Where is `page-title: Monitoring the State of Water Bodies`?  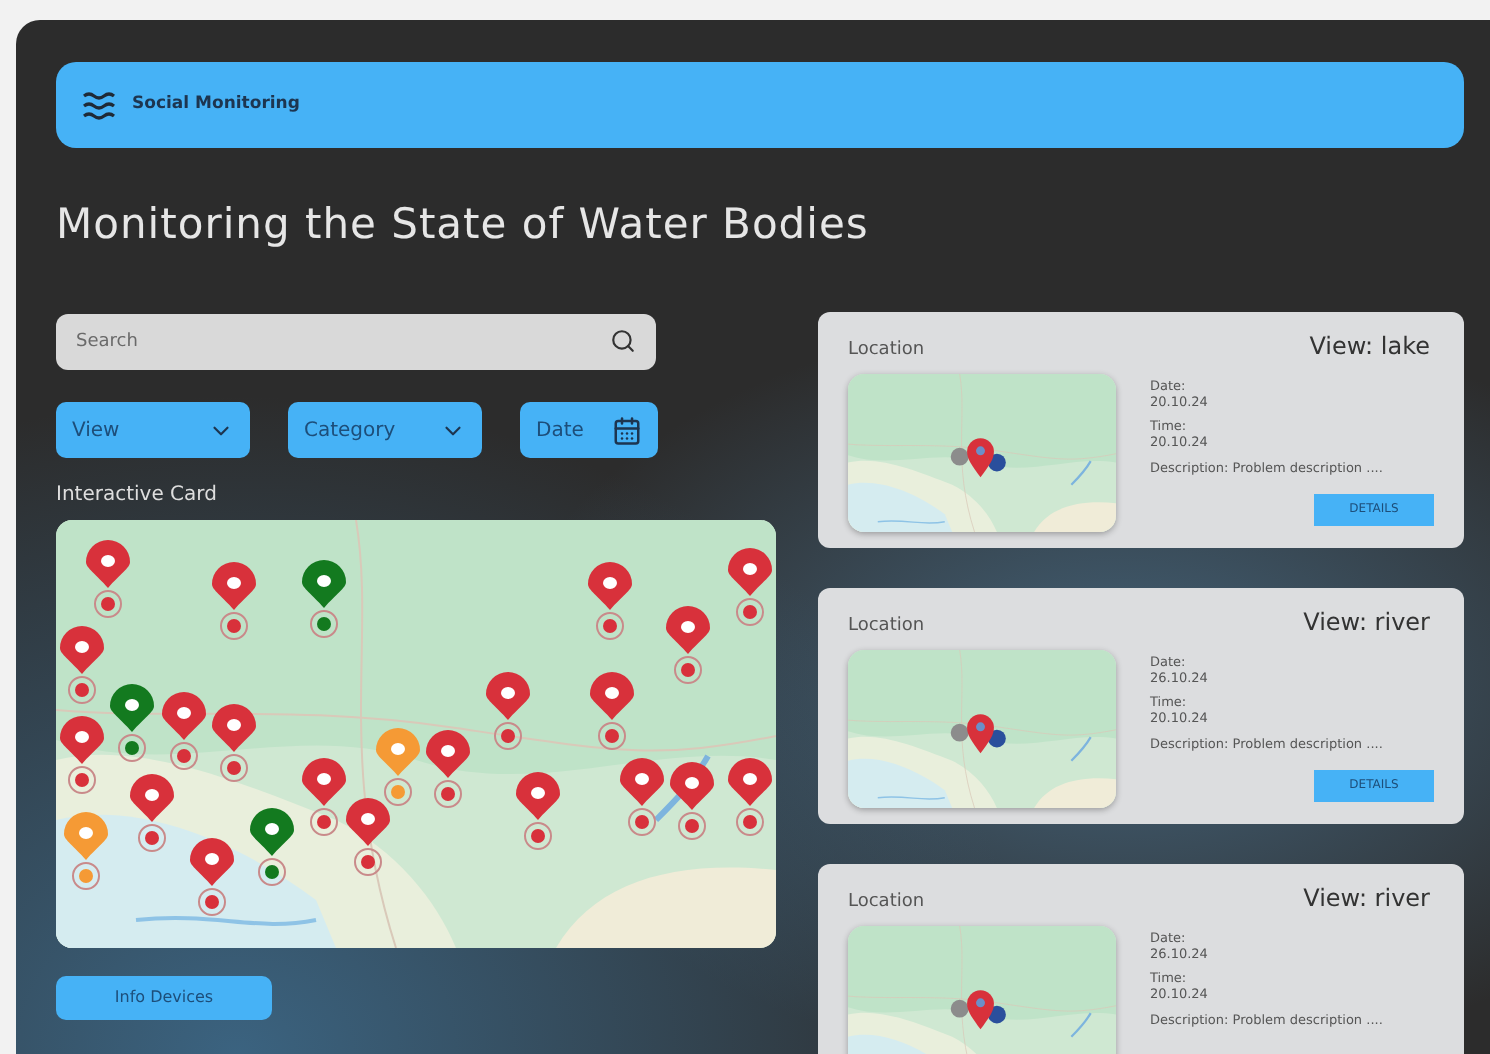 page-title: Monitoring the State of Water Bodies is located at coordinates (463, 225).